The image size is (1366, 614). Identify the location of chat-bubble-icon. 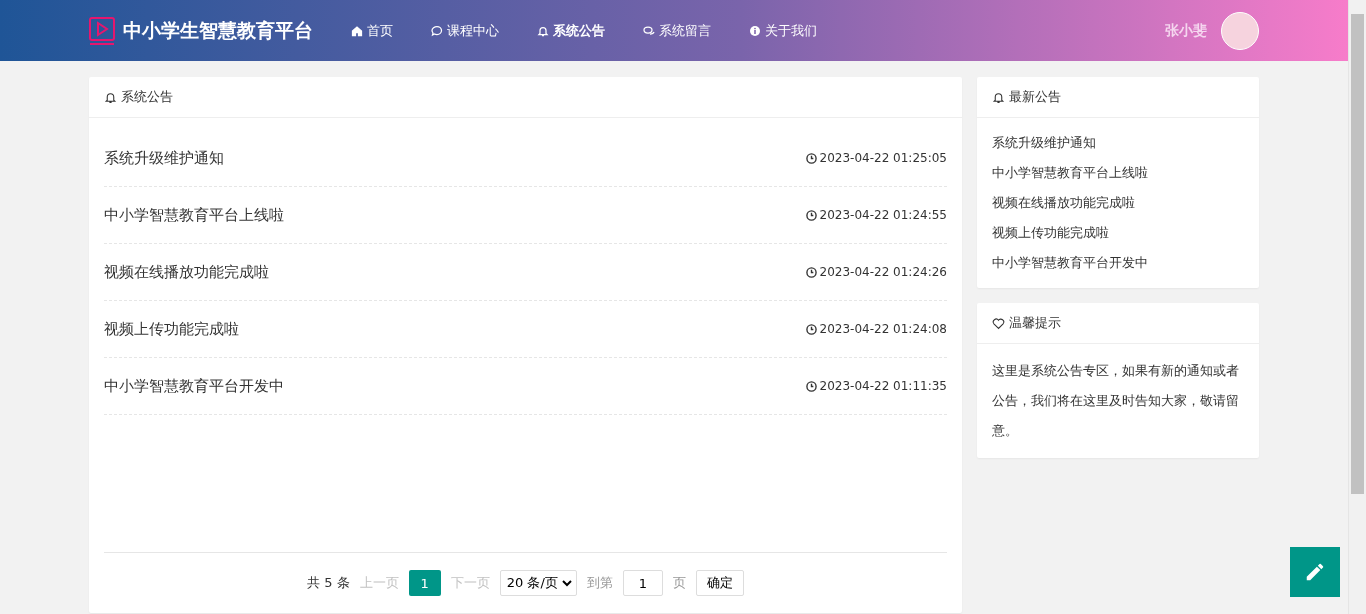
(437, 30).